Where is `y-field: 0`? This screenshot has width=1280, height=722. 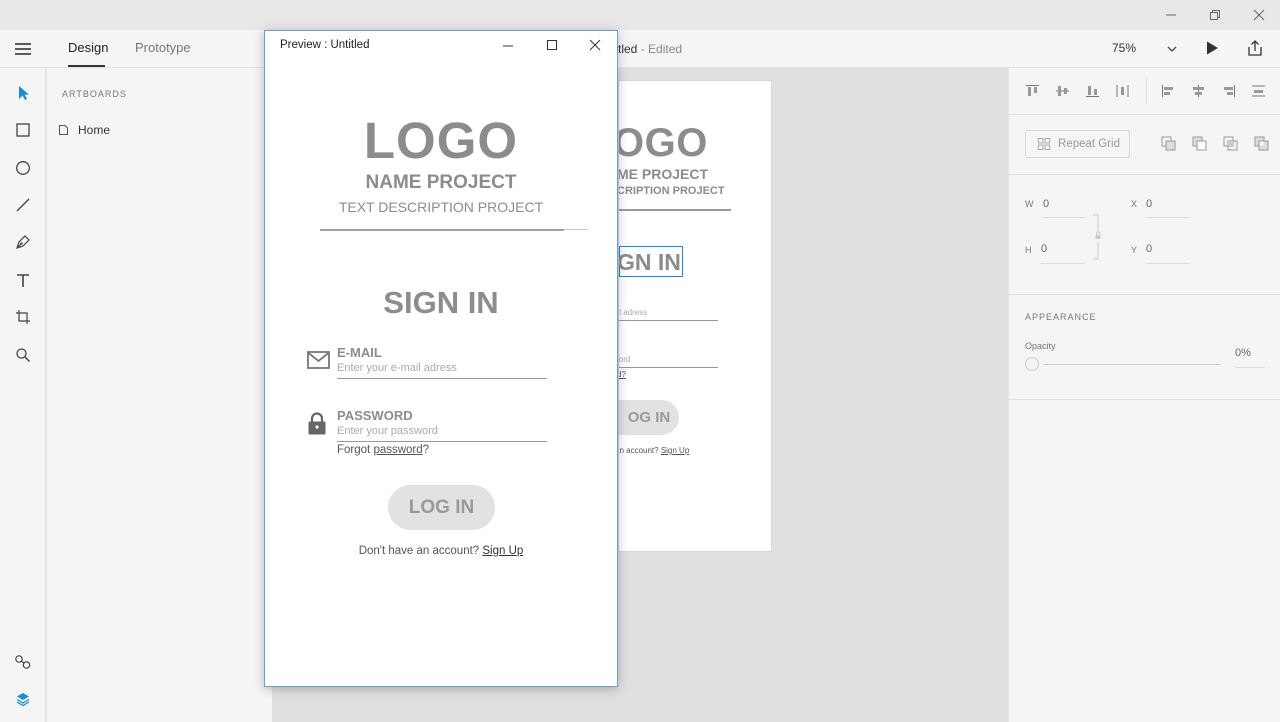
y-field: 0 is located at coordinates (1168, 253).